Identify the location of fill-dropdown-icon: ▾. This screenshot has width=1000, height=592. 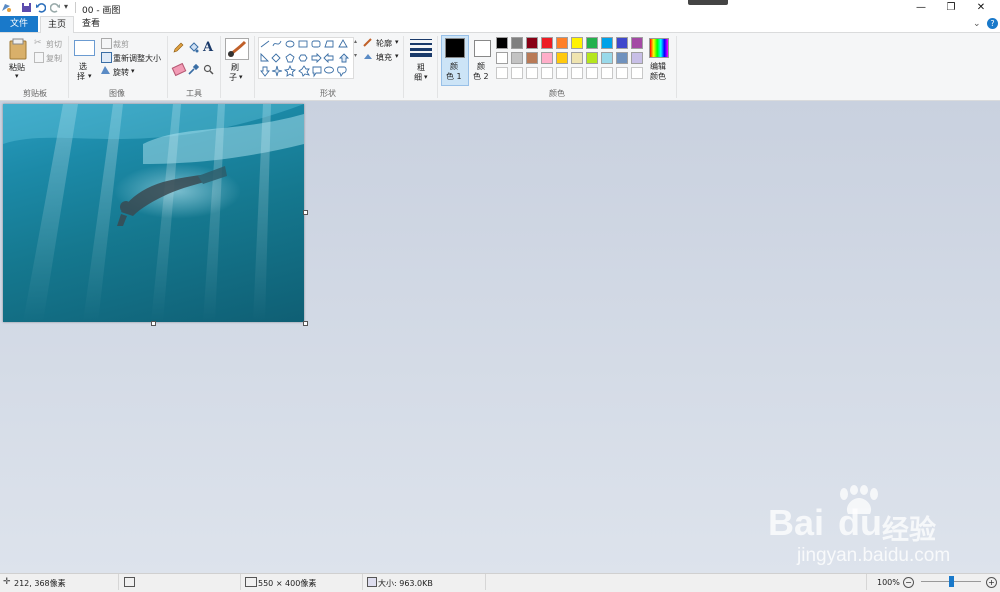
(397, 56).